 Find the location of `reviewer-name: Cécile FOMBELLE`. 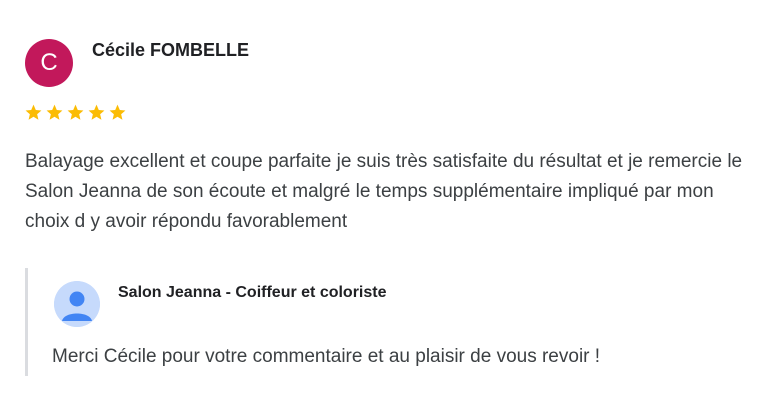

reviewer-name: Cécile FOMBELLE is located at coordinates (170, 50).